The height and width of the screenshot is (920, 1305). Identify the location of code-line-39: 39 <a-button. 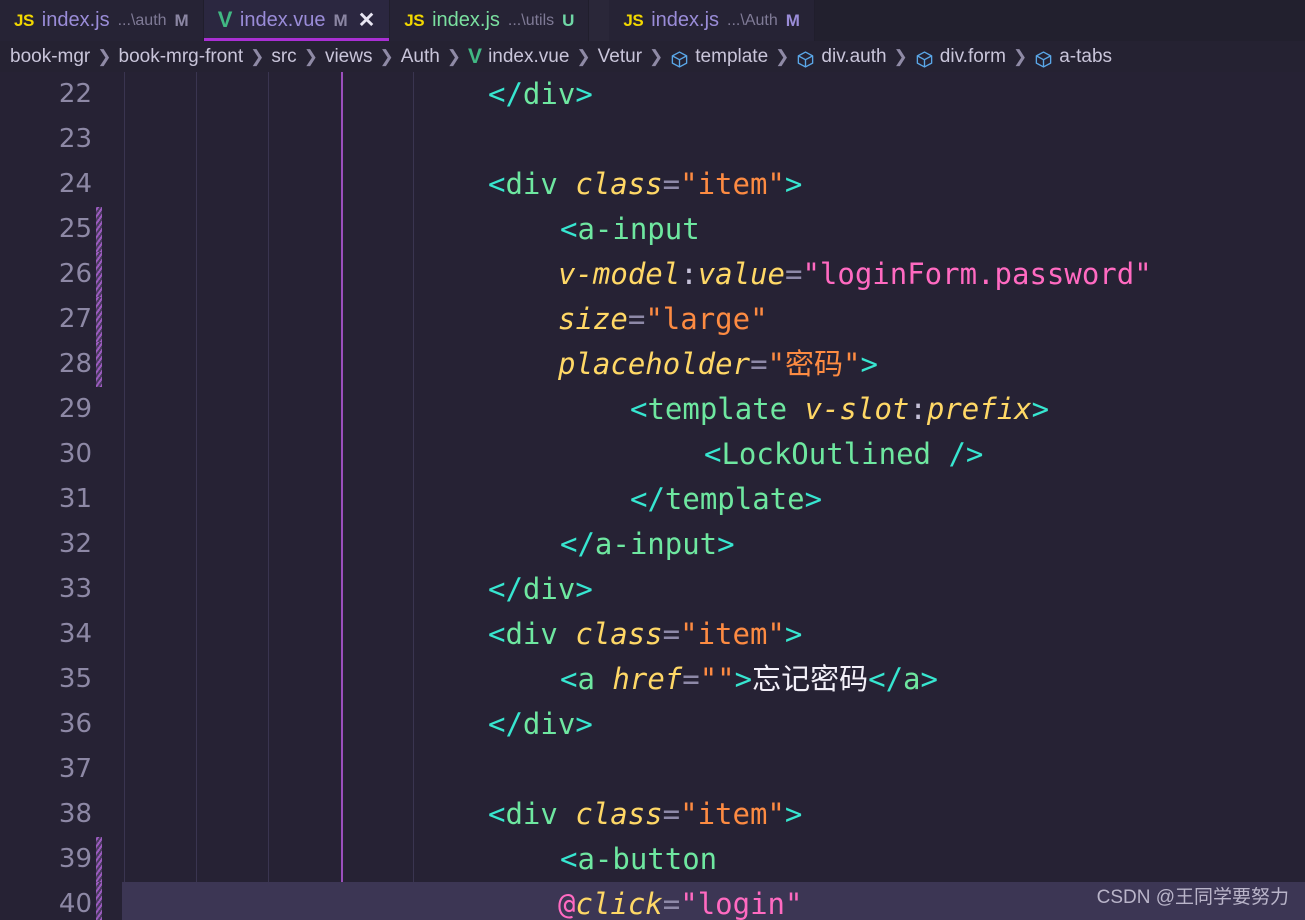
(652, 859).